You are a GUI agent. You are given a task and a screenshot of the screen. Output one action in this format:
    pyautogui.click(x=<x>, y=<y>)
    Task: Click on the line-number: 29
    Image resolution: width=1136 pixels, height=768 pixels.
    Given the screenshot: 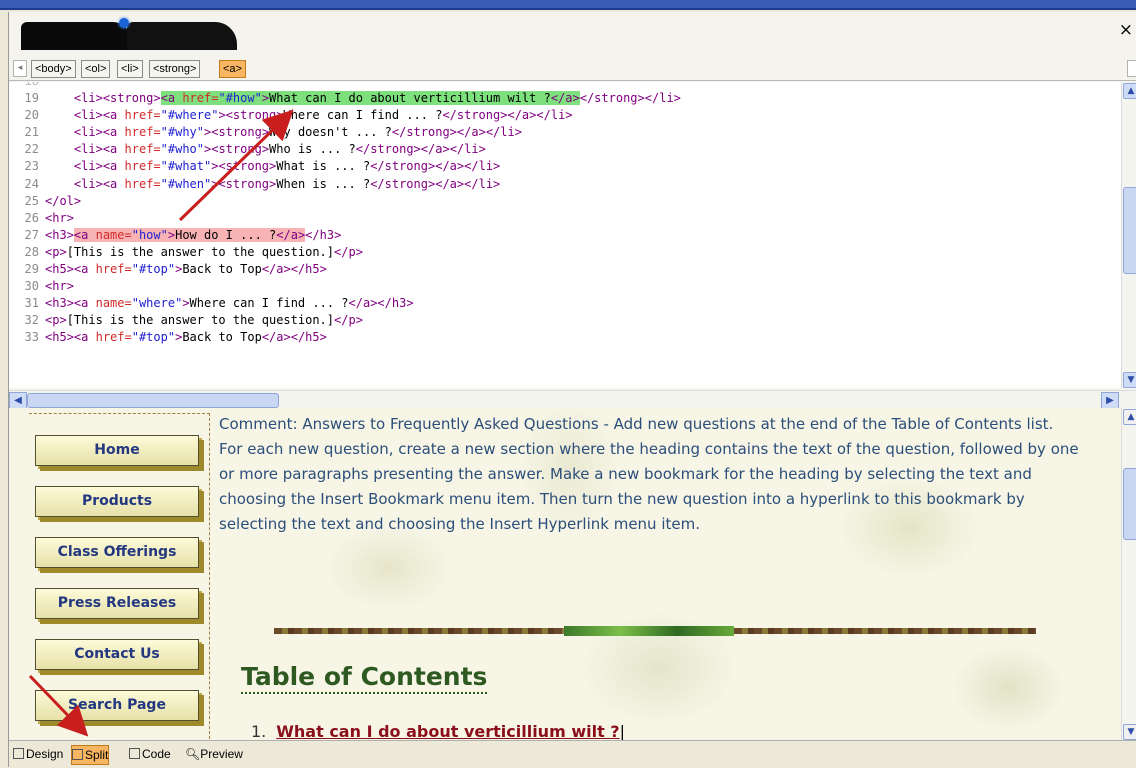 What is the action you would take?
    pyautogui.click(x=31, y=269)
    